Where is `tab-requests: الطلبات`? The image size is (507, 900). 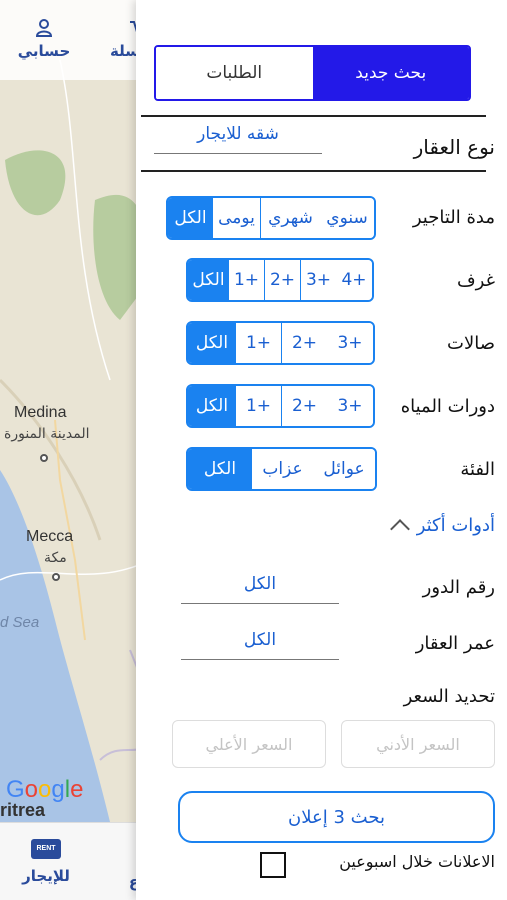
tab-requests: الطلبات is located at coordinates (234, 73).